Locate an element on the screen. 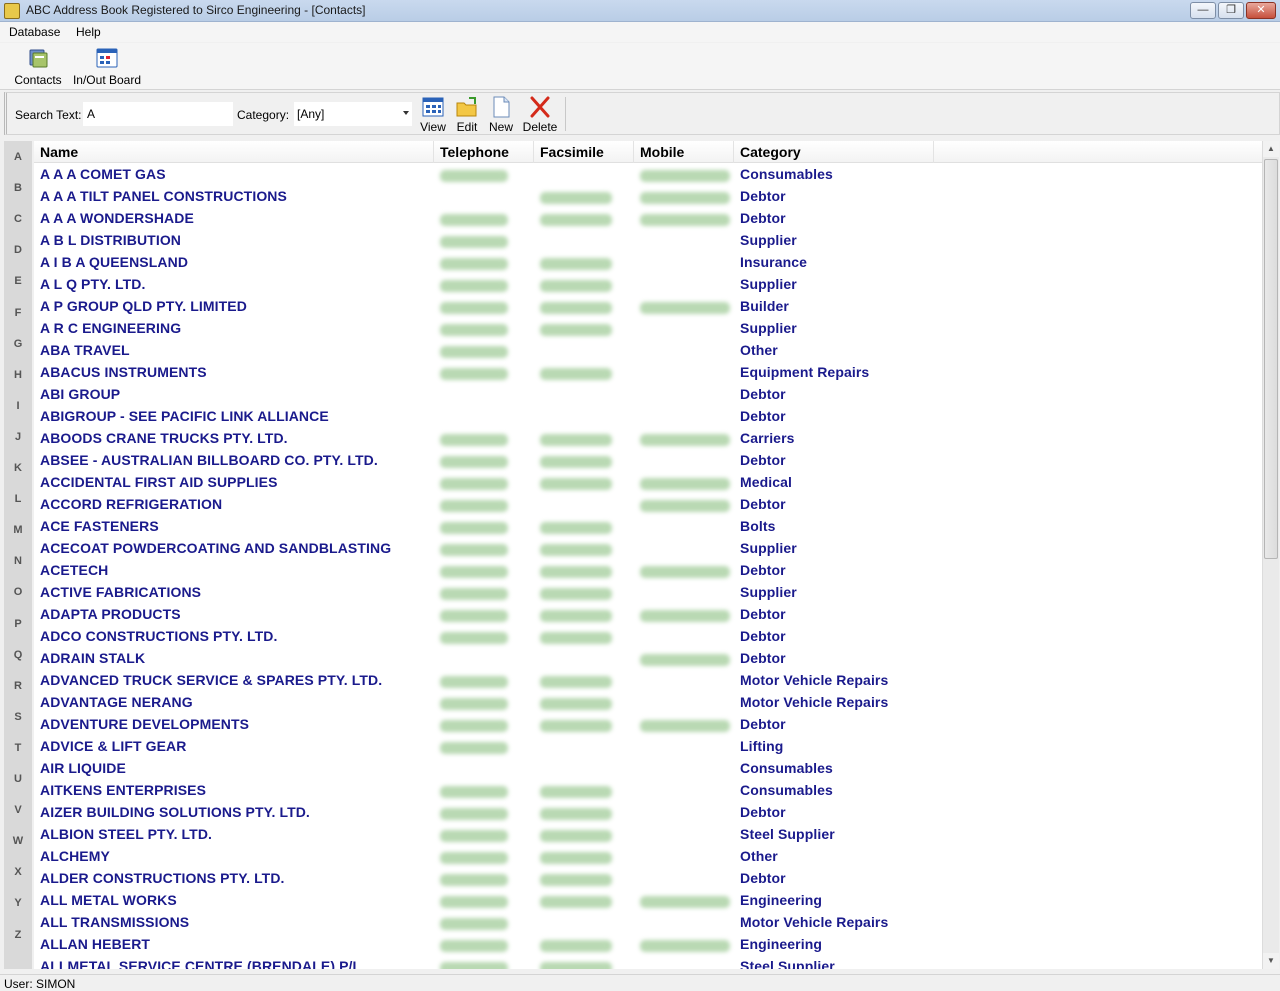  table-row: A L Q PTY. LTD. Supplier is located at coordinates (648, 285).